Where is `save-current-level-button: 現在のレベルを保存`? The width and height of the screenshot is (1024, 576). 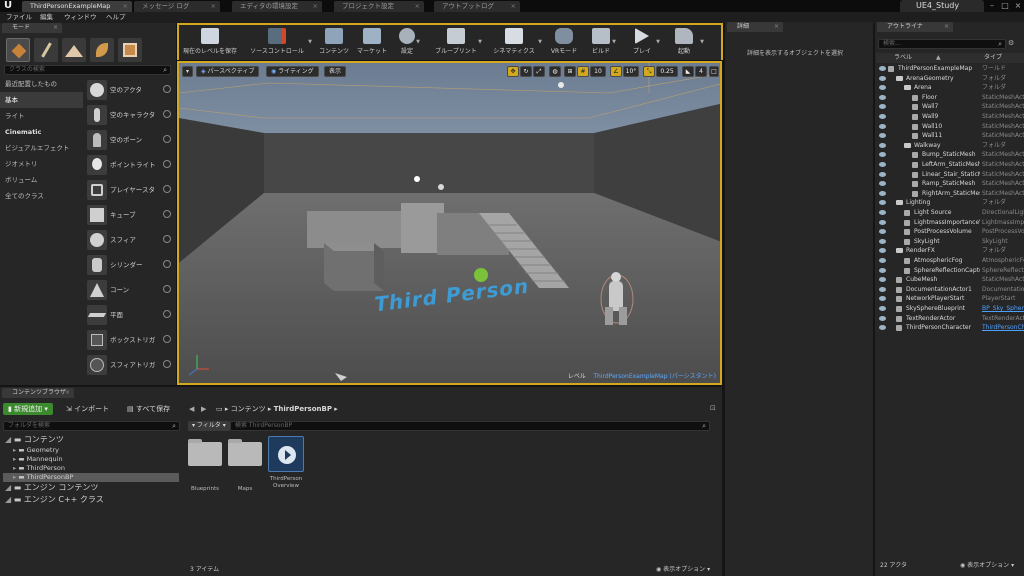 save-current-level-button: 現在のレベルを保存 is located at coordinates (210, 42).